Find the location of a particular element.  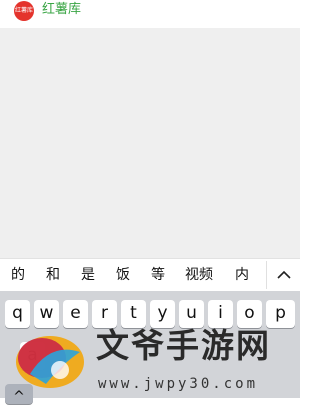

chevron-up-icon is located at coordinates (284, 274).